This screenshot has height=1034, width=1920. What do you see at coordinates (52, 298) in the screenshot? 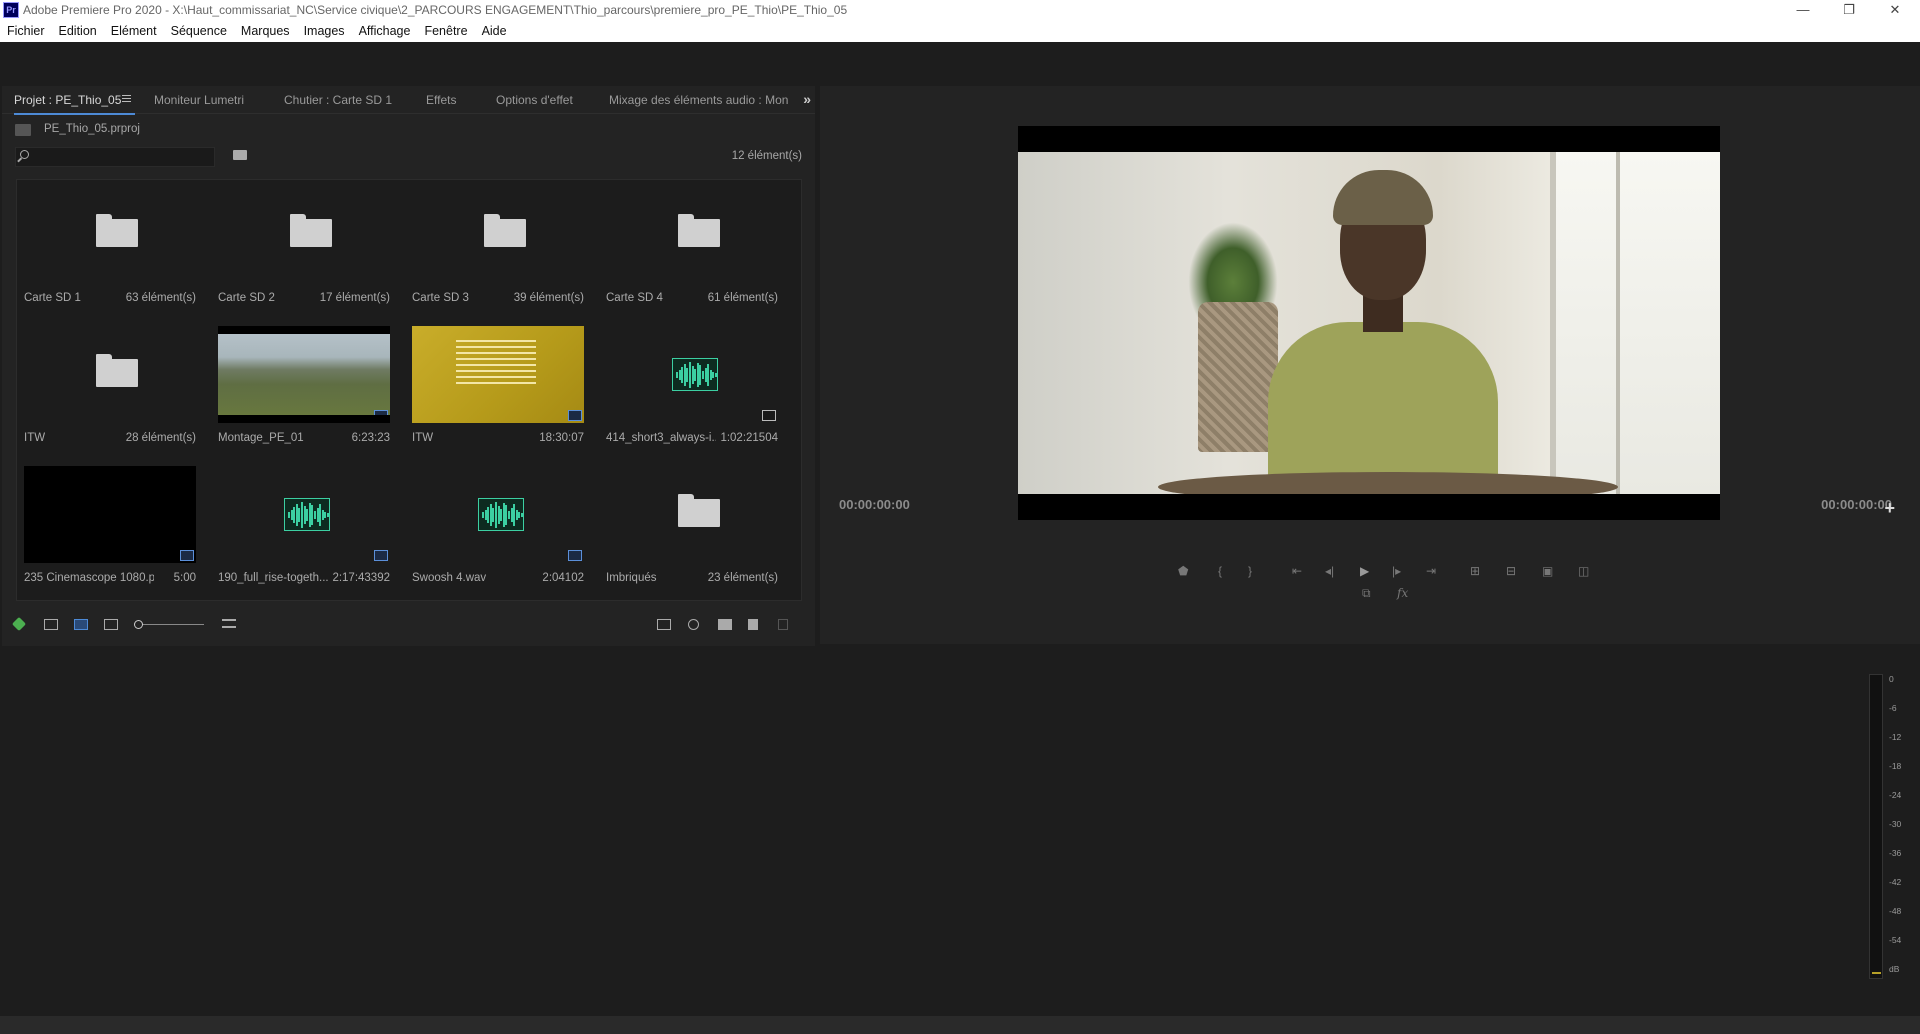
I see `item-name: Carte SD 1` at bounding box center [52, 298].